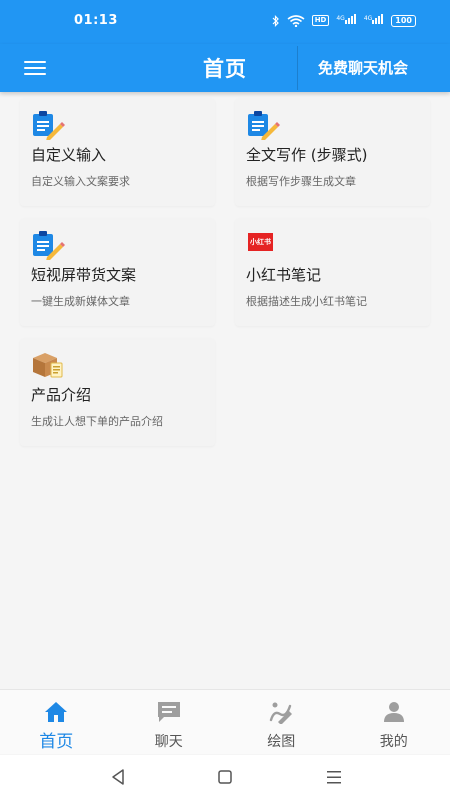 The image size is (450, 800). Describe the element at coordinates (69, 155) in the screenshot. I see `card-title: 自定义输入` at that location.